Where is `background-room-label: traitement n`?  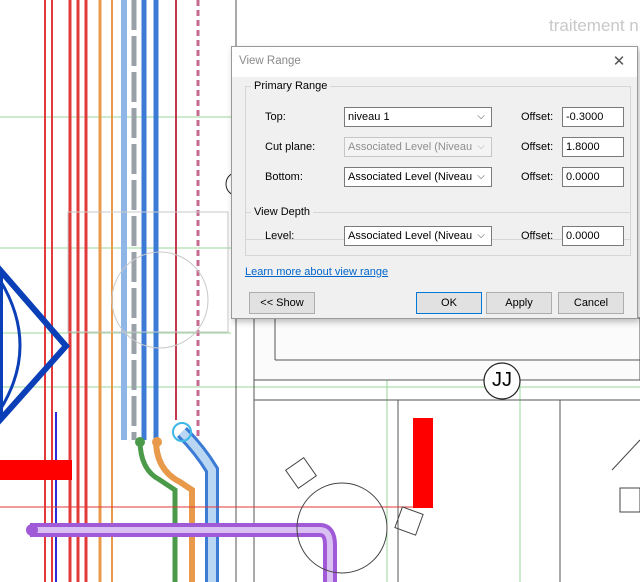 background-room-label: traitement n is located at coordinates (594, 25).